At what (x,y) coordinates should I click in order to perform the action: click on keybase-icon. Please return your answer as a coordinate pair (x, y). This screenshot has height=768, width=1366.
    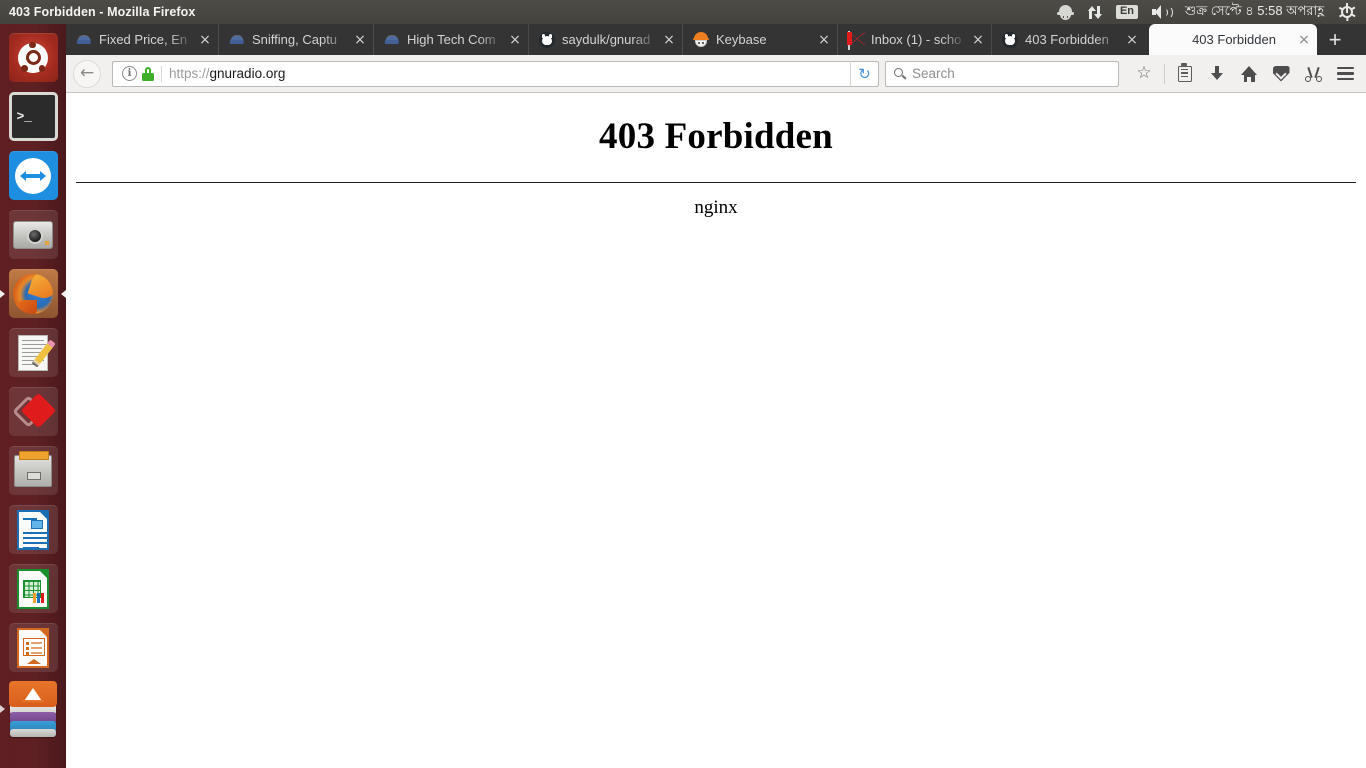
    Looking at the image, I should click on (701, 39).